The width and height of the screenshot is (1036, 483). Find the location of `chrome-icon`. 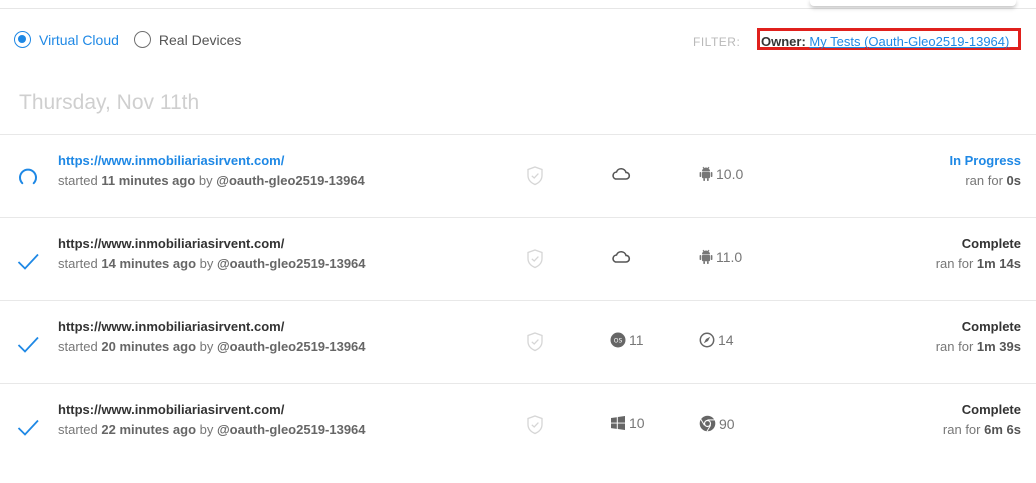

chrome-icon is located at coordinates (707, 423).